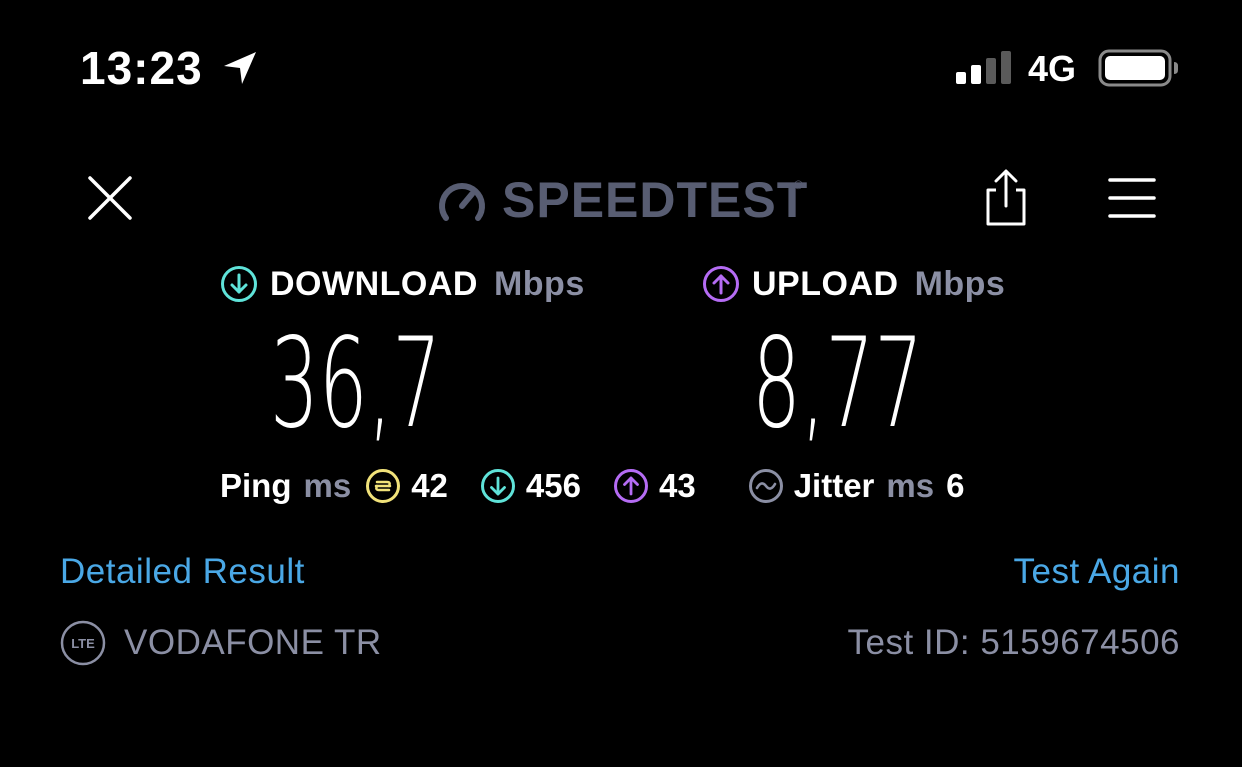  Describe the element at coordinates (462, 202) in the screenshot. I see `speedtest-gauge-icon` at that location.